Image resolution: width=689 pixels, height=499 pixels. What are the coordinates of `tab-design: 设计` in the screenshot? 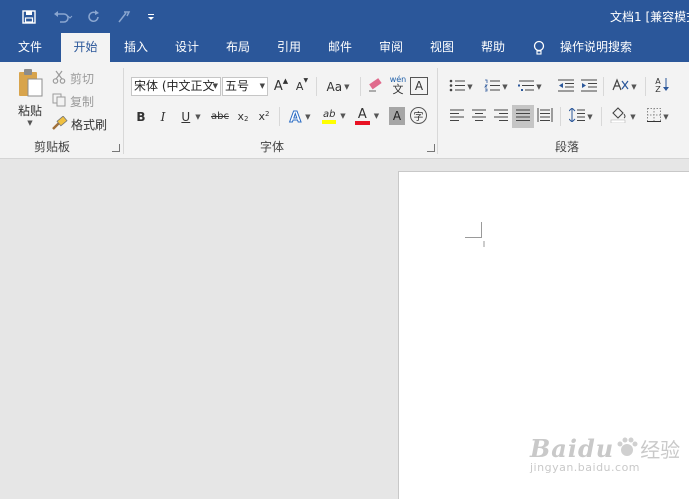 It's located at (187, 47).